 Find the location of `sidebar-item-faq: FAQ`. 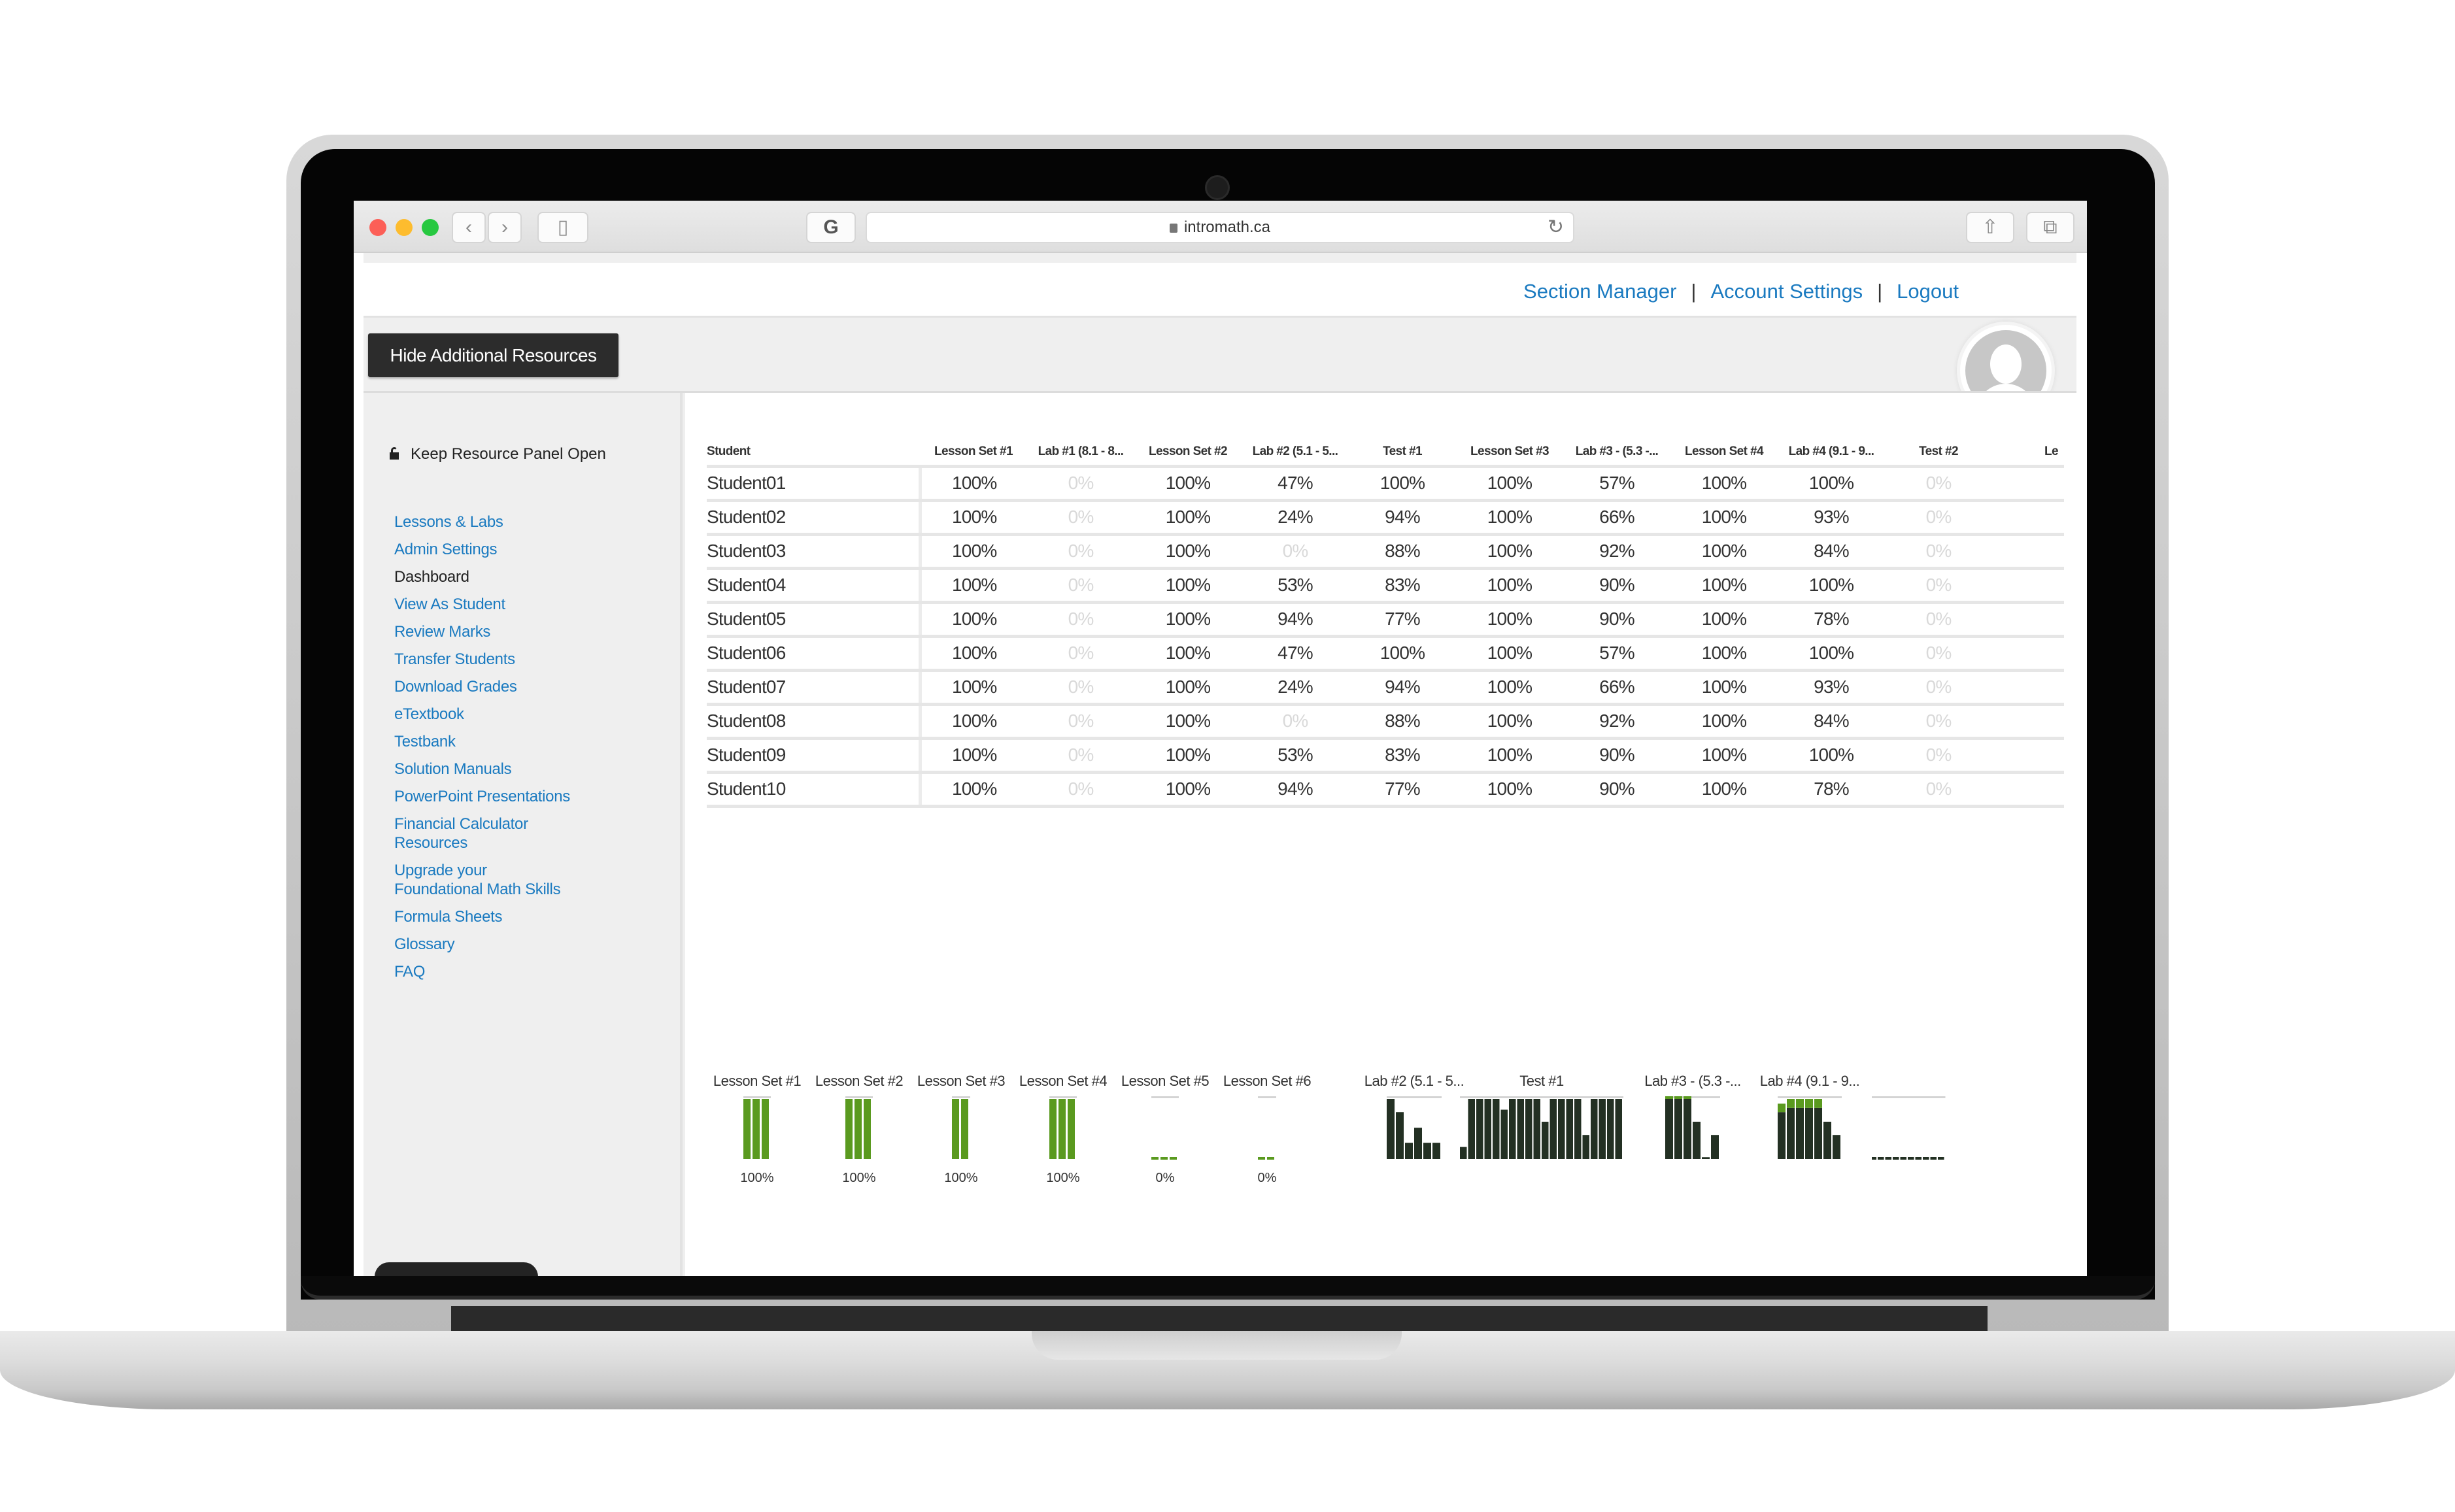

sidebar-item-faq: FAQ is located at coordinates (531, 971).